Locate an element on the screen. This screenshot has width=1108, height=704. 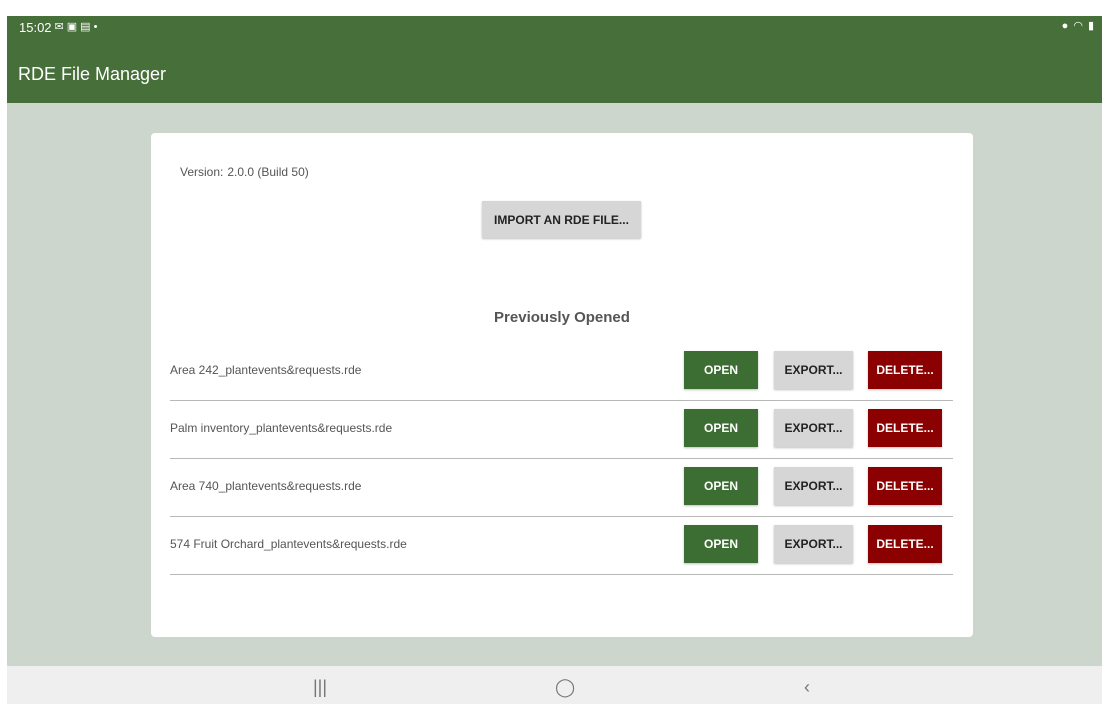
wifi-icon: ◠ is located at coordinates (1078, 26).